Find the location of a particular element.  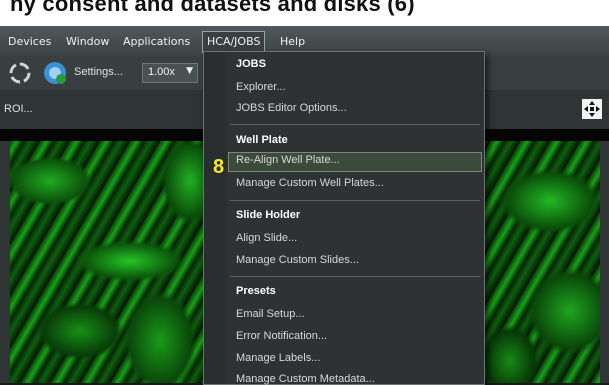

section-title-jobs: JOBS is located at coordinates (251, 64).